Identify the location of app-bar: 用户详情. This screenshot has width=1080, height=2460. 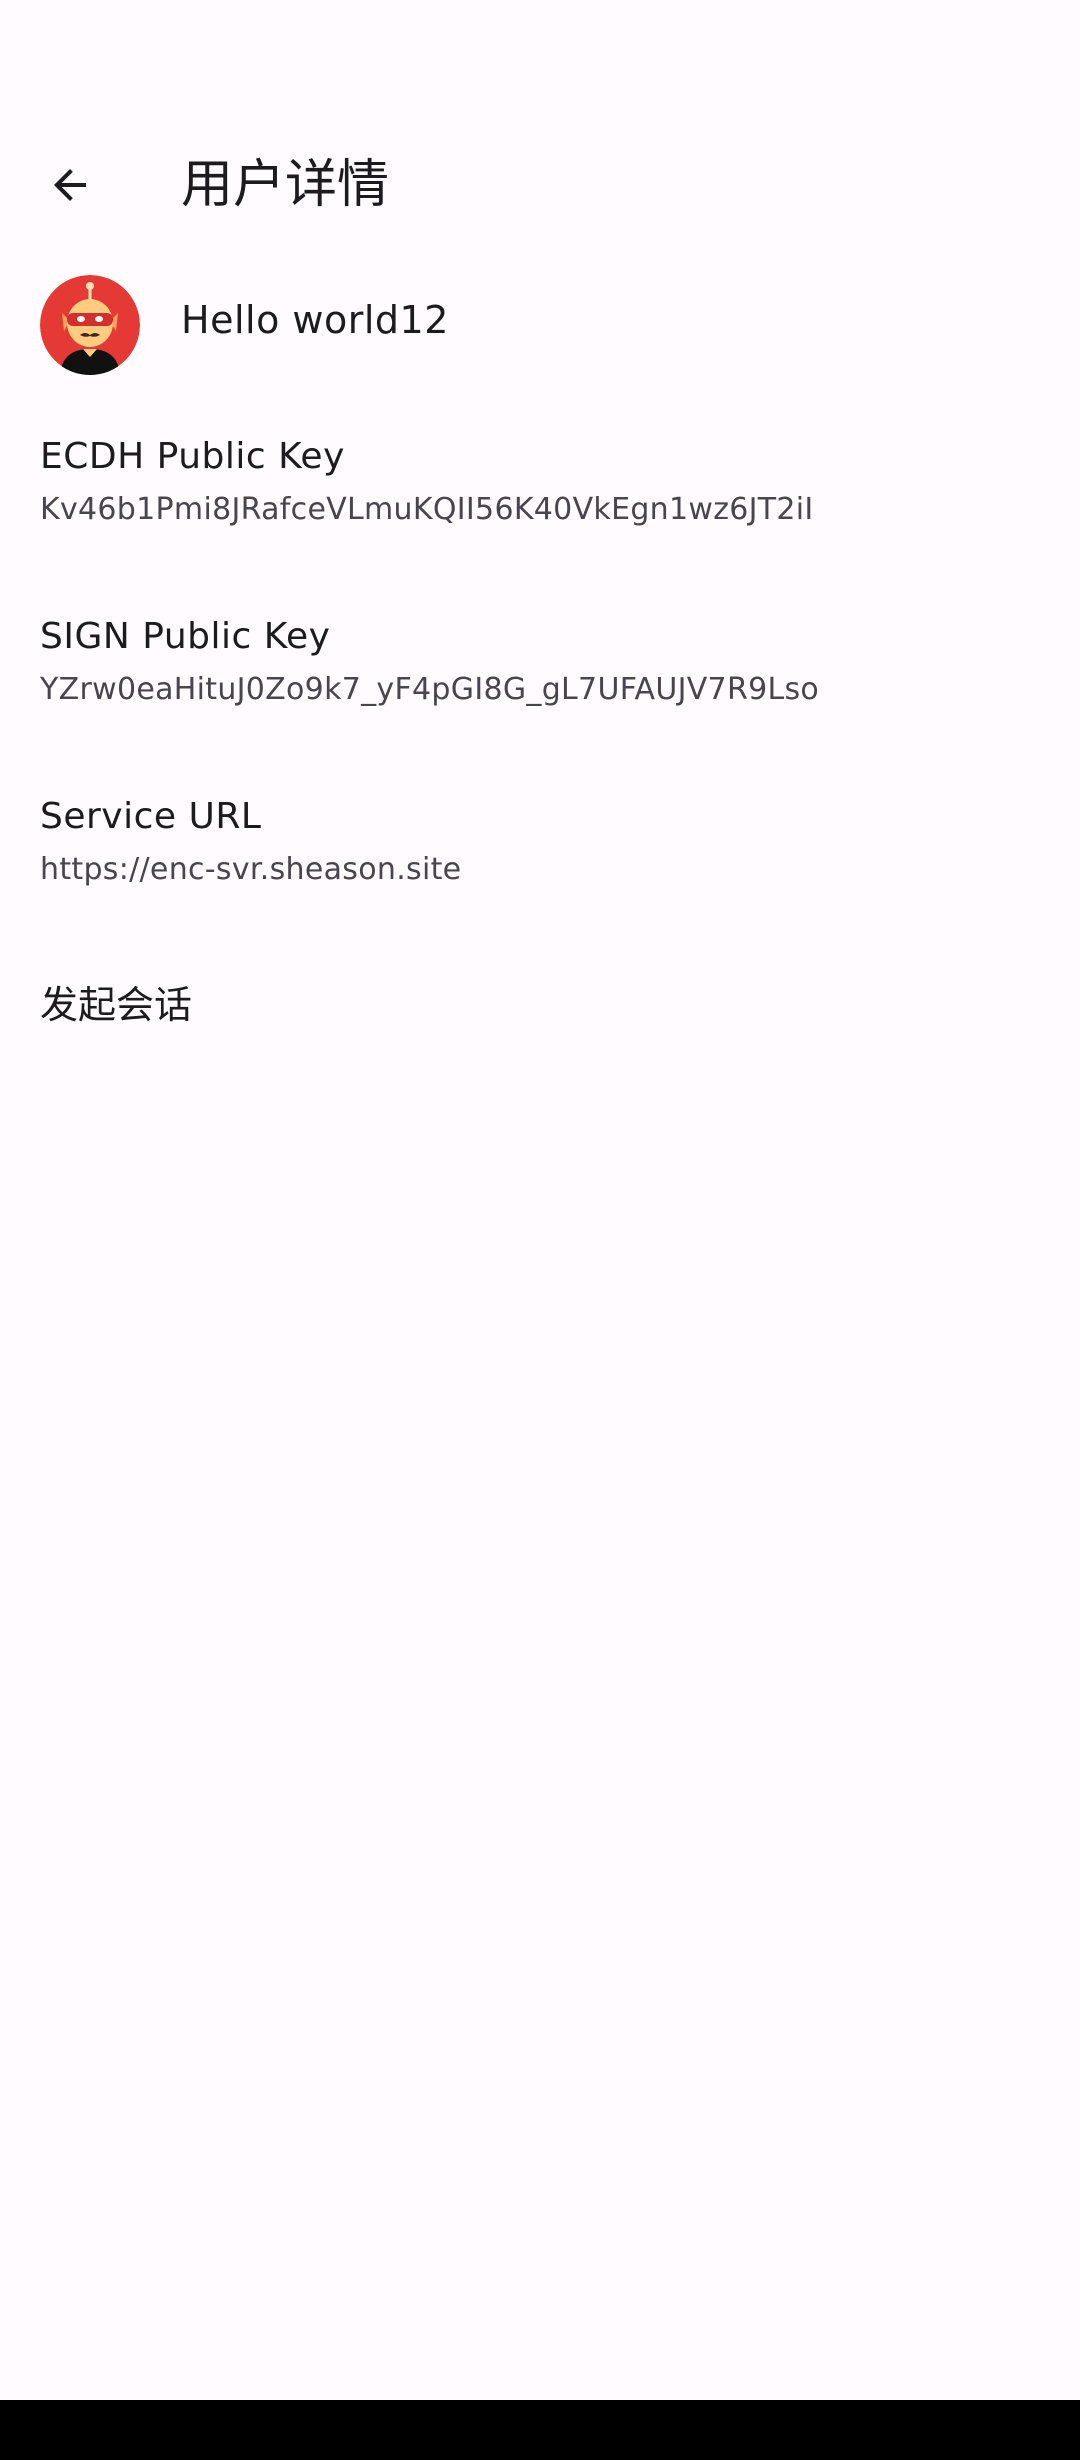
(540, 185).